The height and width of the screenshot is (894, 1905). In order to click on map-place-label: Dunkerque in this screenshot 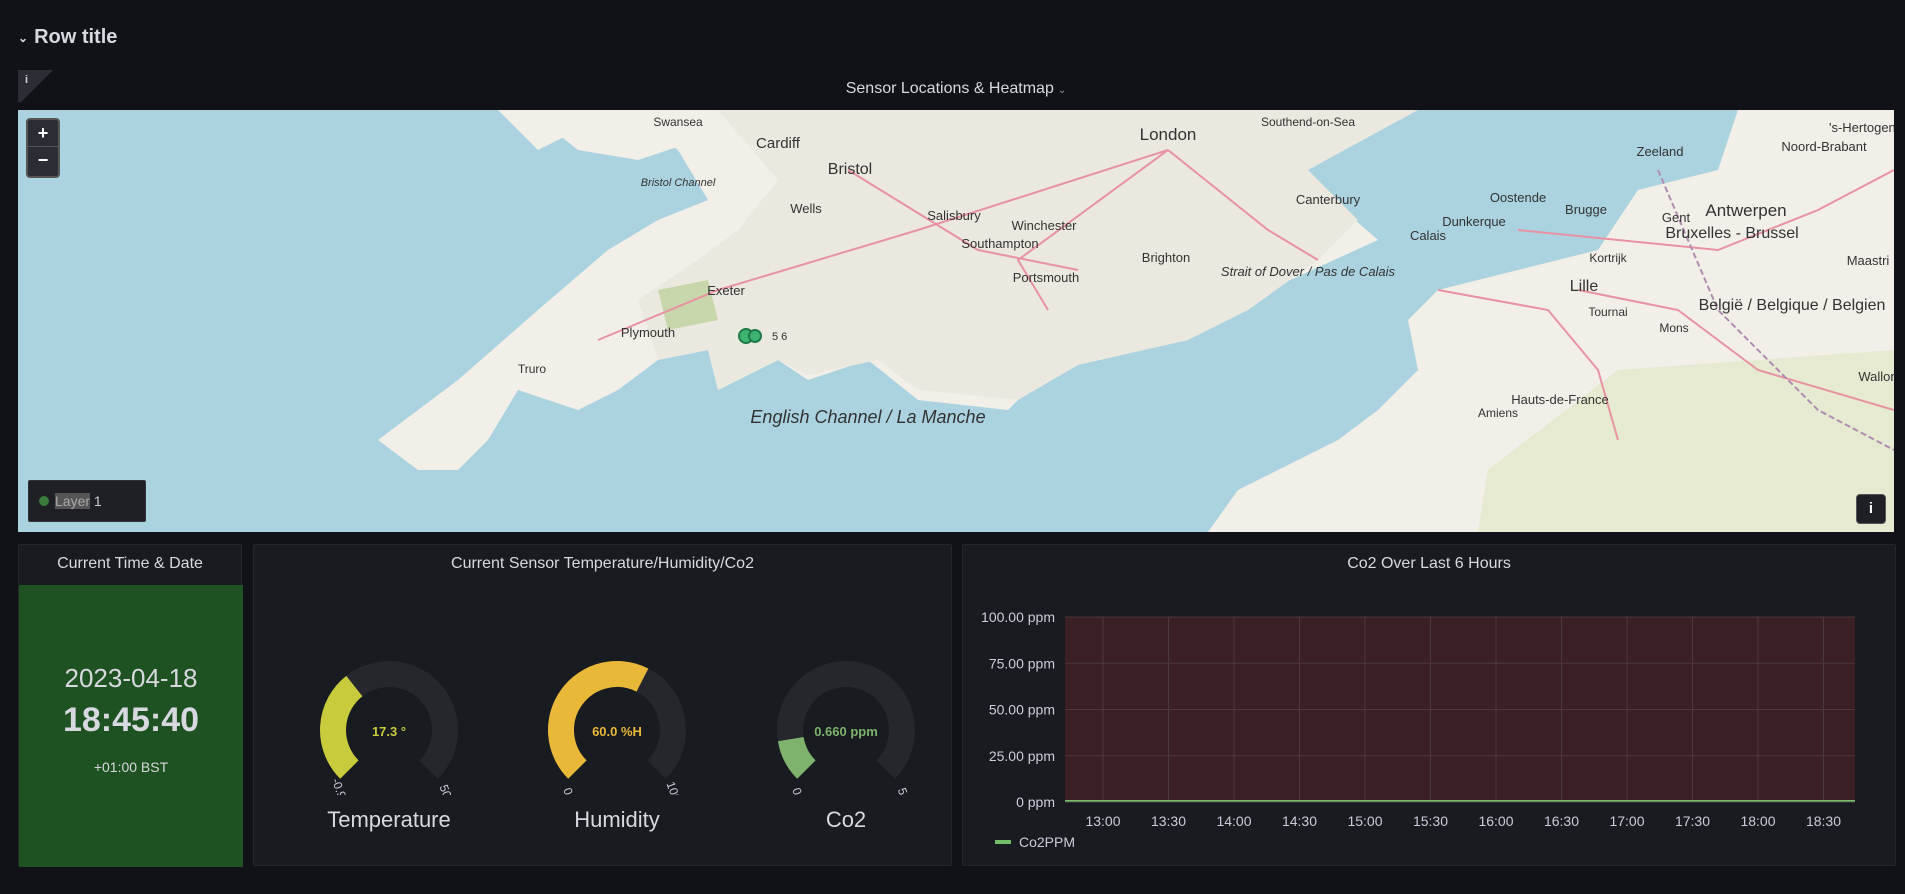, I will do `click(1474, 221)`.